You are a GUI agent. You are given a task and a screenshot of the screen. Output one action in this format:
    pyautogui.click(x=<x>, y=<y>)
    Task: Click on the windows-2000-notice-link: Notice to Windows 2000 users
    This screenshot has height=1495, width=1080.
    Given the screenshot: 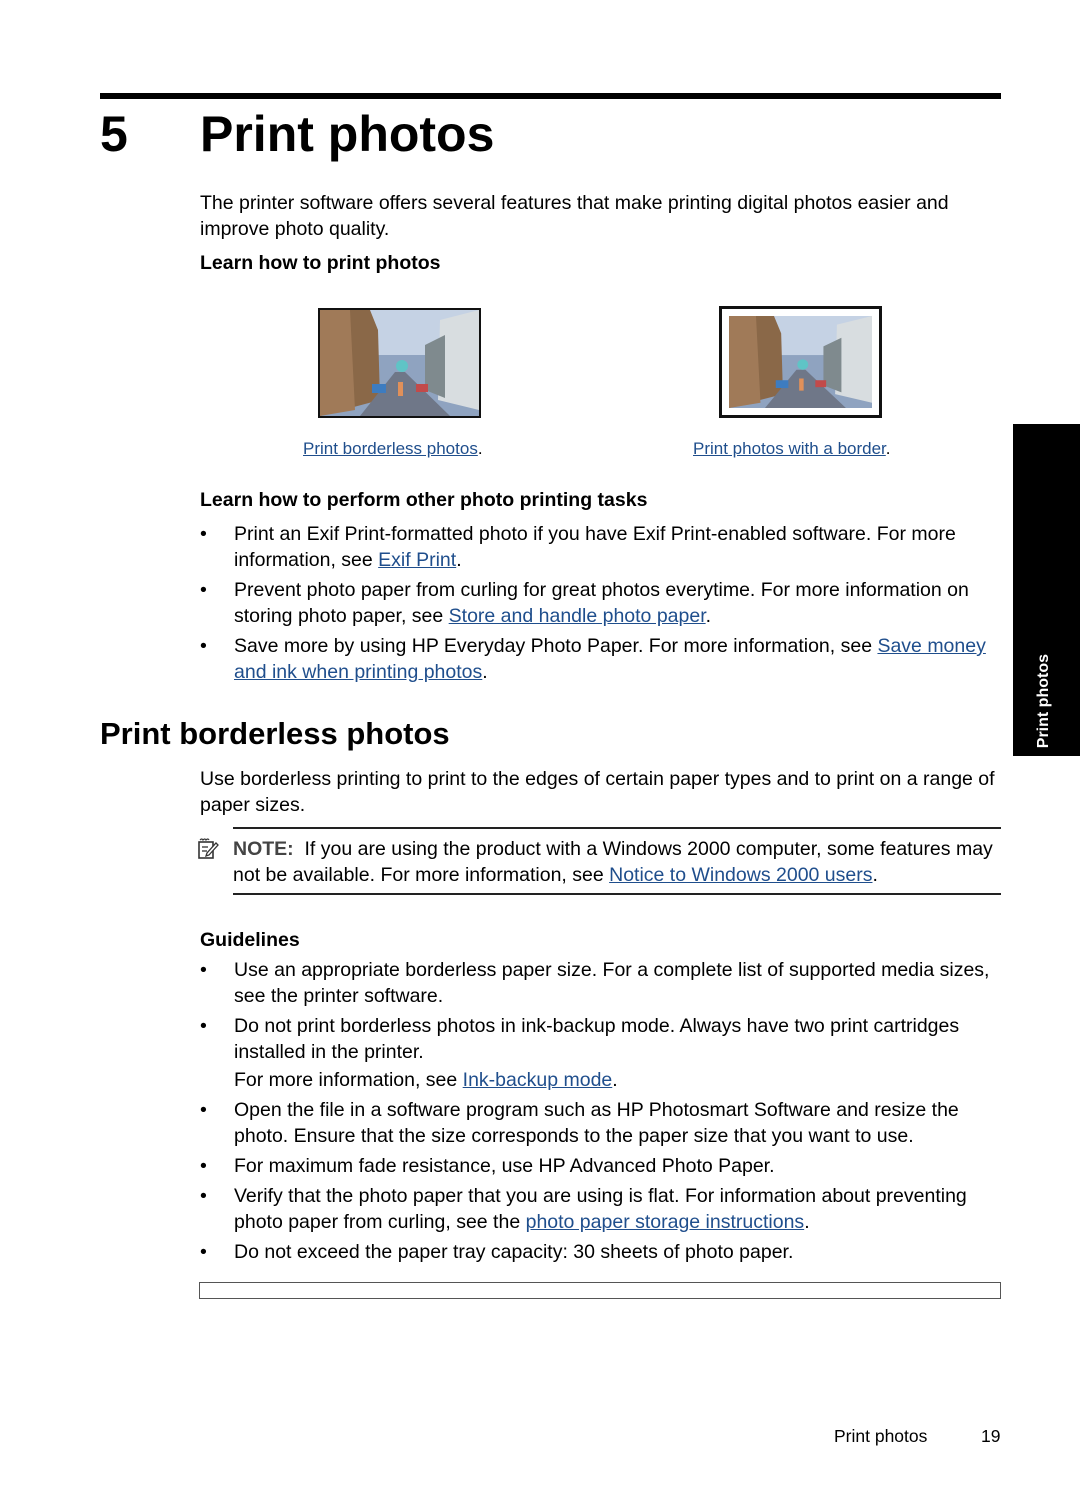 What is the action you would take?
    pyautogui.click(x=740, y=875)
    